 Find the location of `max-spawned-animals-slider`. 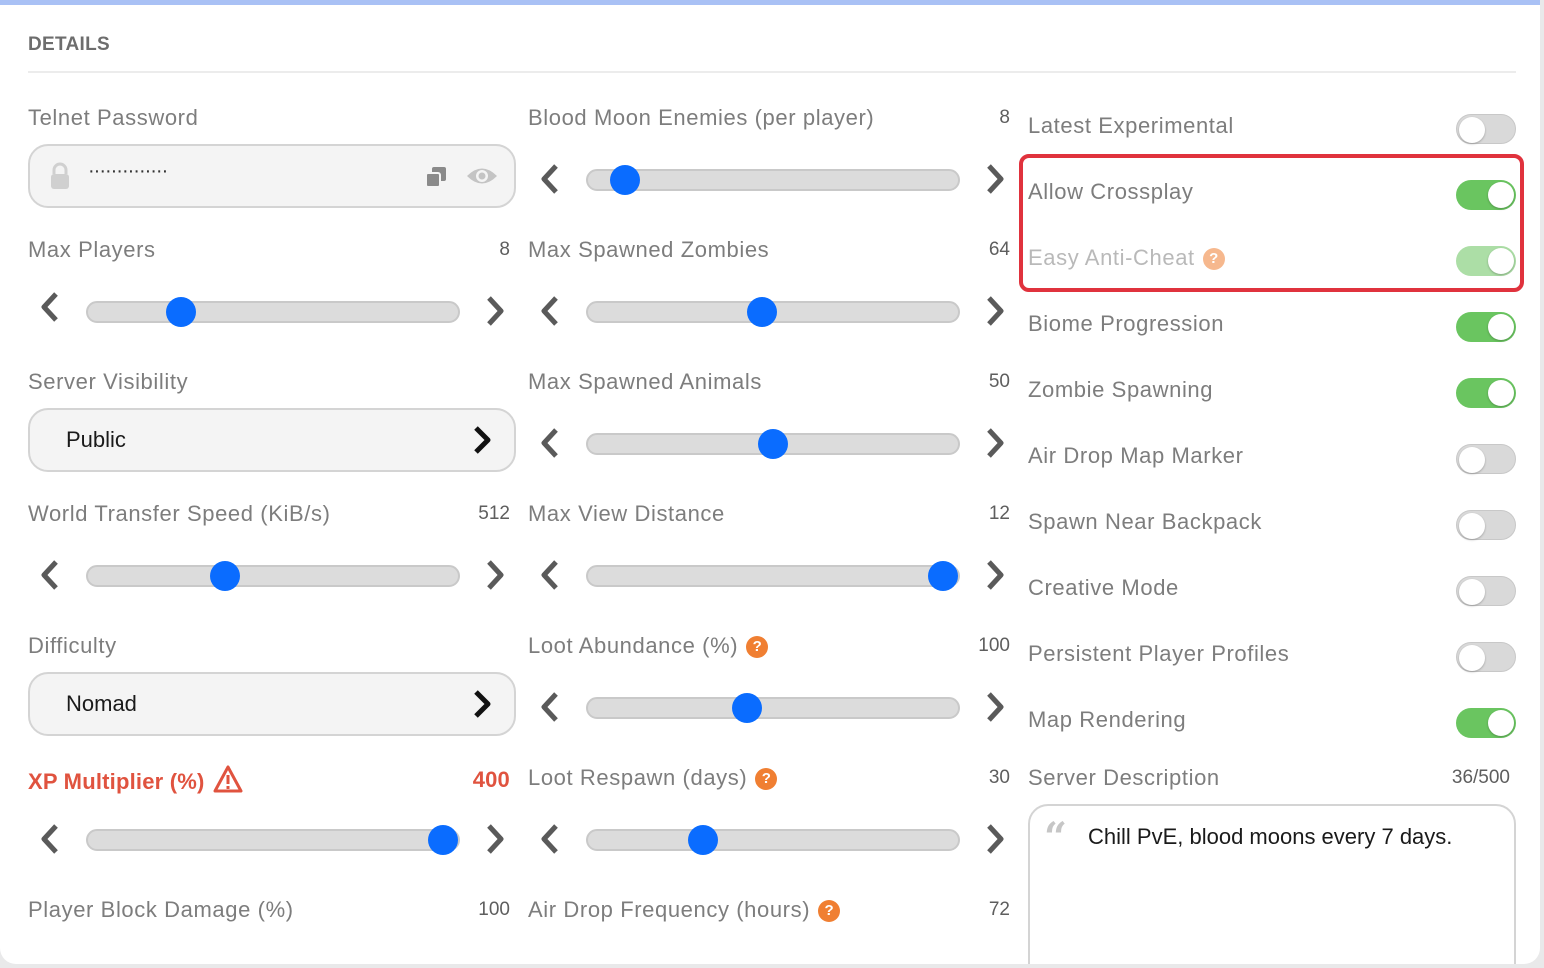

max-spawned-animals-slider is located at coordinates (773, 444).